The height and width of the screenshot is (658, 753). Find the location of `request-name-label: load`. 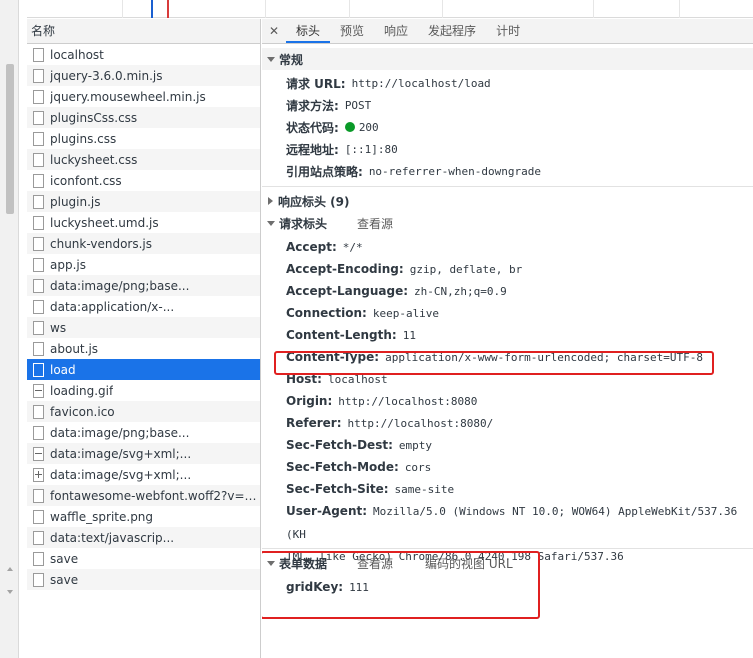

request-name-label: load is located at coordinates (63, 369).